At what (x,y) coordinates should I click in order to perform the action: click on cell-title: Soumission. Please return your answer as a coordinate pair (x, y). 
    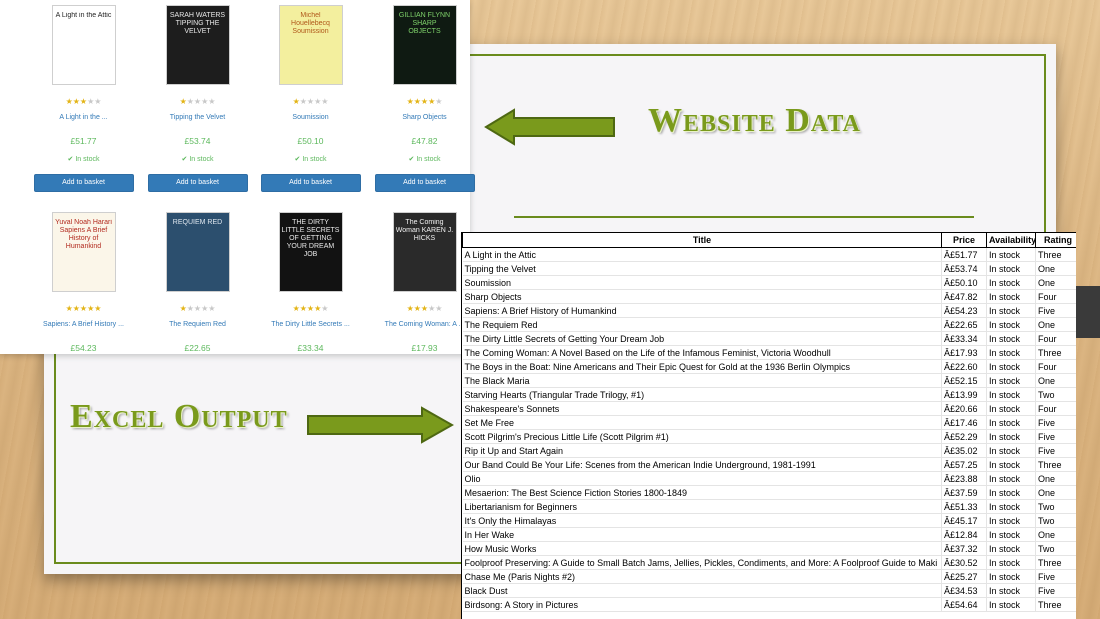
    Looking at the image, I should click on (702, 282).